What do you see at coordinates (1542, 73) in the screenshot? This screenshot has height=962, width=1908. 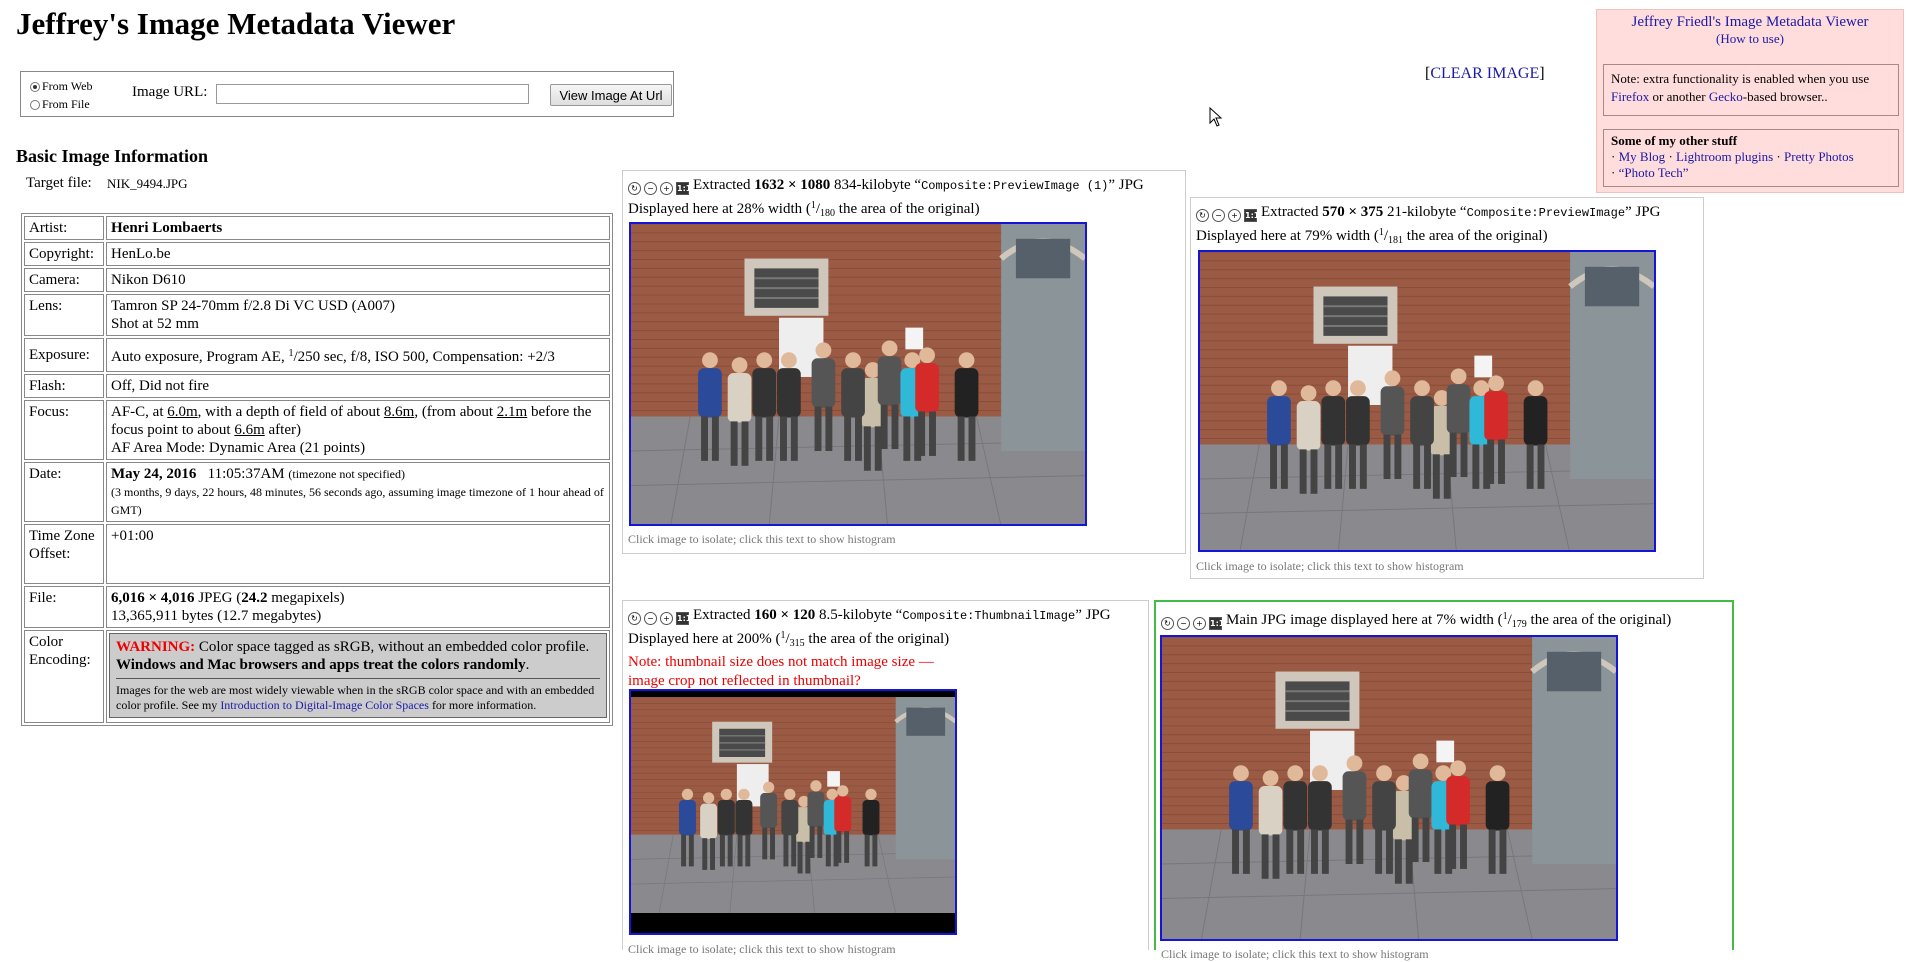 I see `bracket-close: ]` at bounding box center [1542, 73].